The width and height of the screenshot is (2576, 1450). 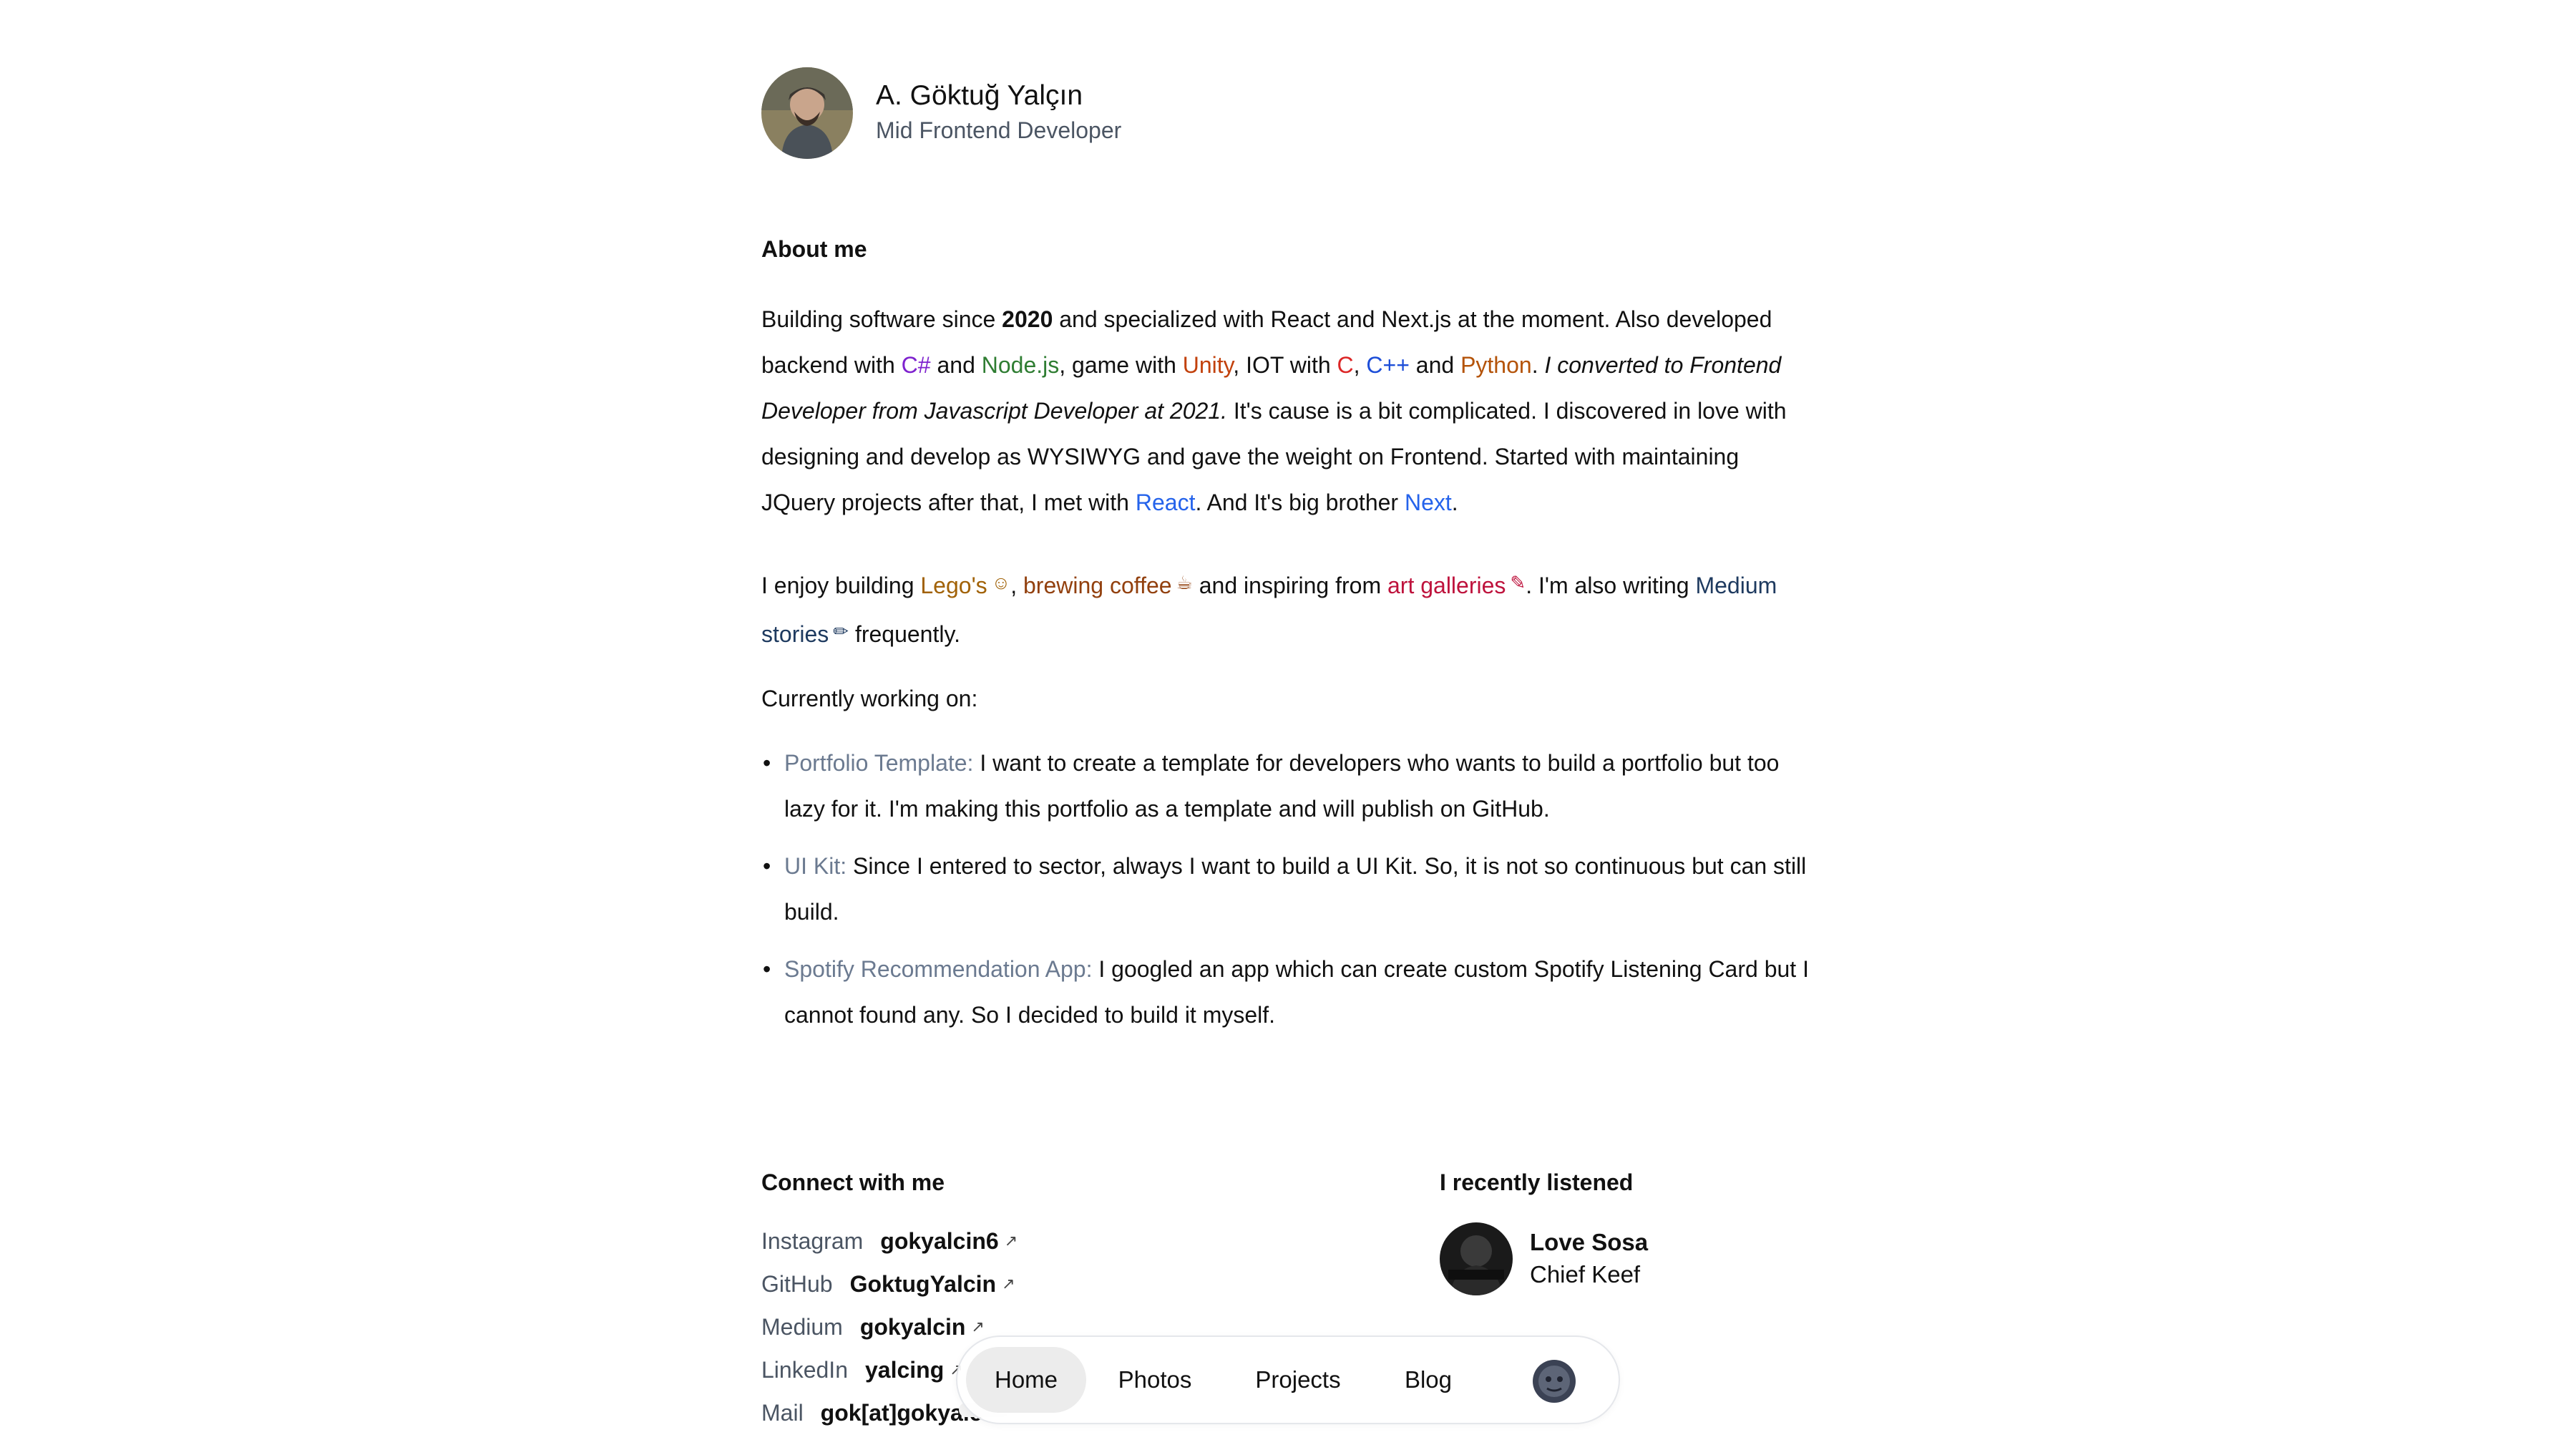 I want to click on tech-nodejs: Node.js, so click(x=1020, y=365).